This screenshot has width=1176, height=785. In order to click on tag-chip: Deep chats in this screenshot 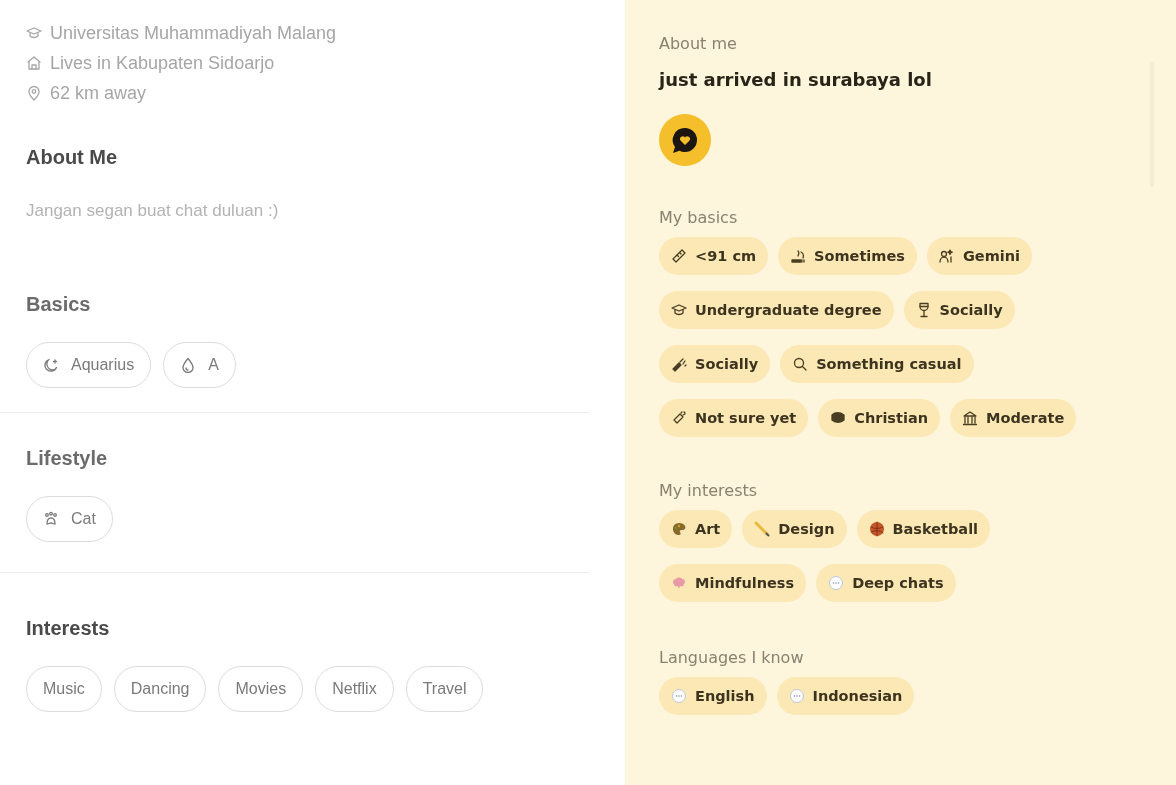, I will do `click(886, 583)`.